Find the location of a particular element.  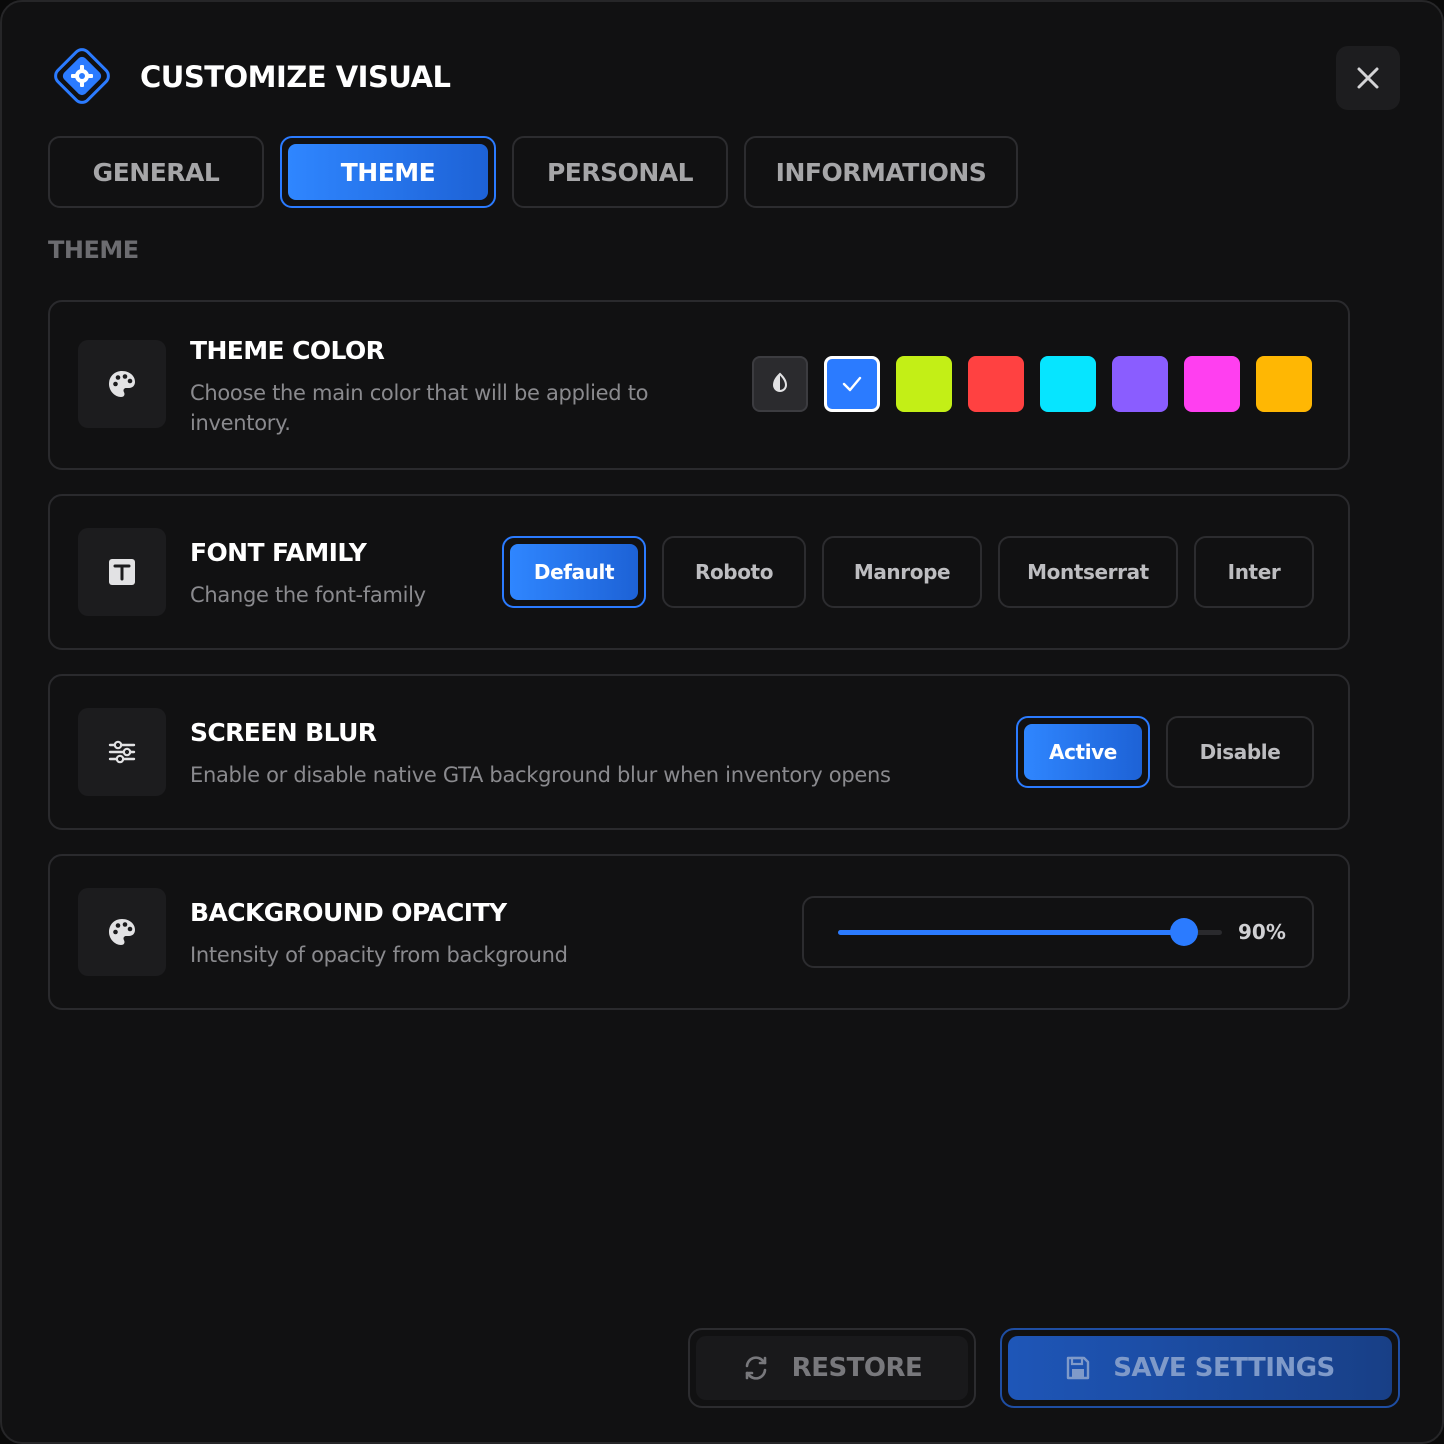

save-label: SAVE SETTINGS is located at coordinates (1224, 1368).